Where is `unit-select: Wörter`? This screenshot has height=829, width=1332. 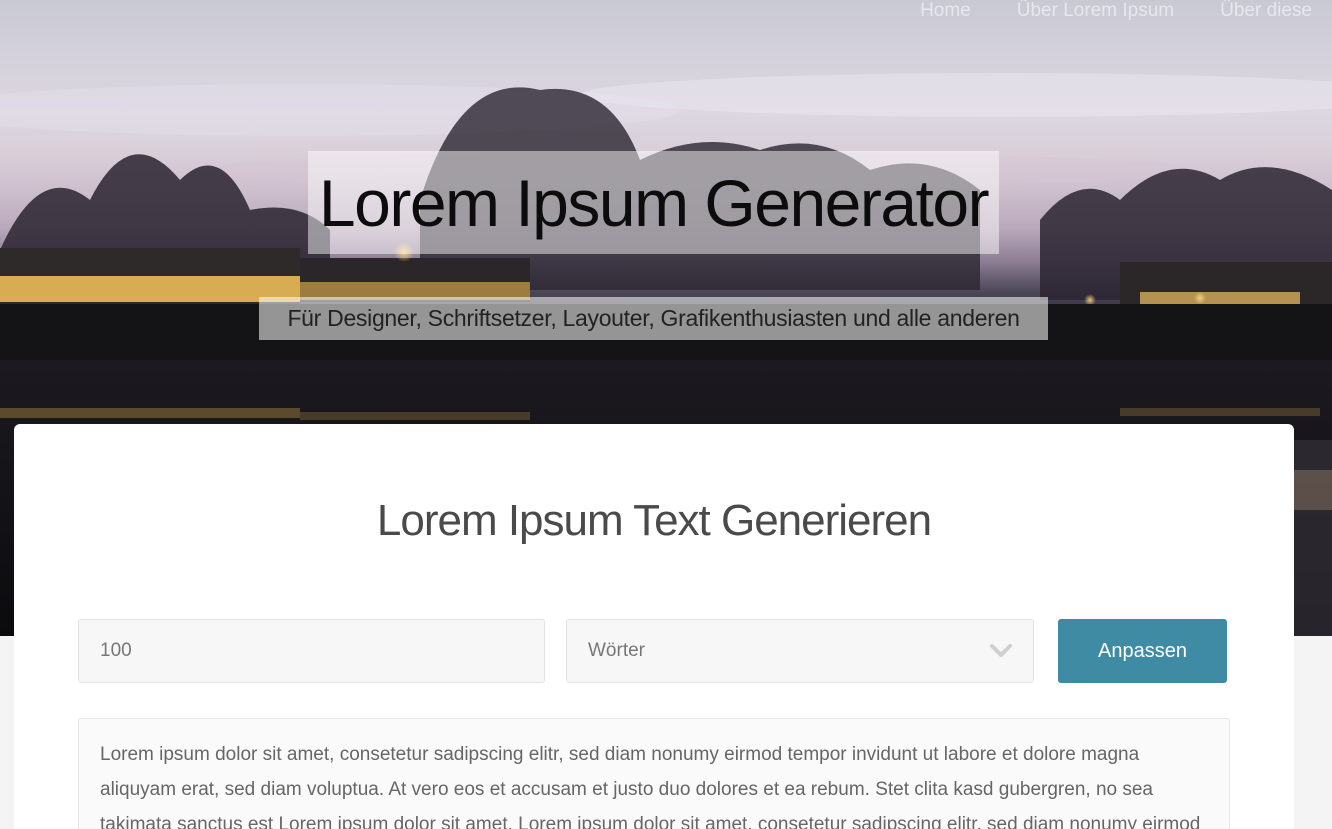 unit-select: Wörter is located at coordinates (800, 651).